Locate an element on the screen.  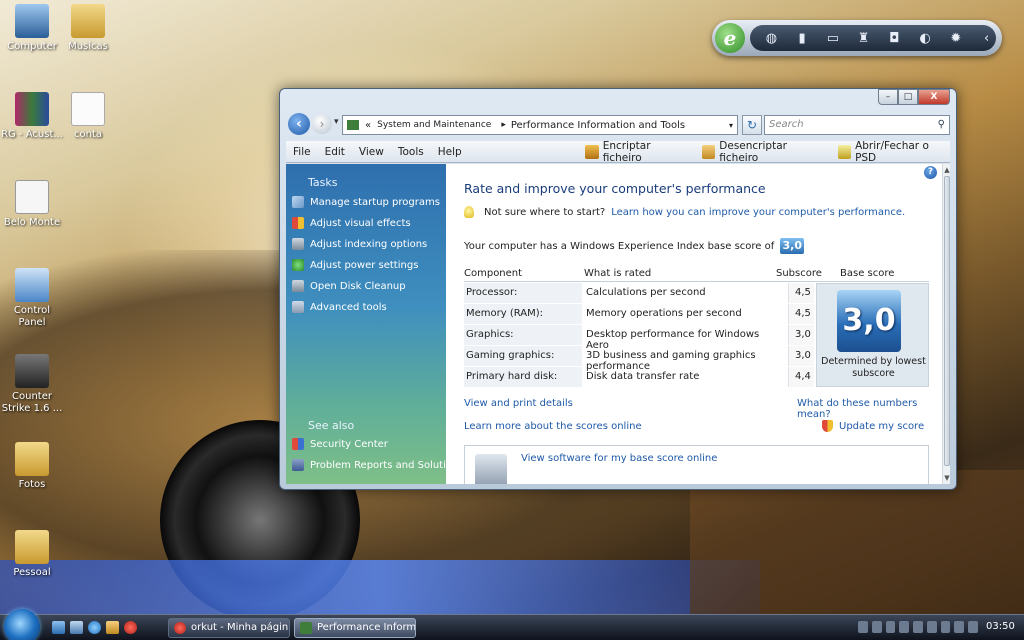
software-icon is located at coordinates (491, 469).